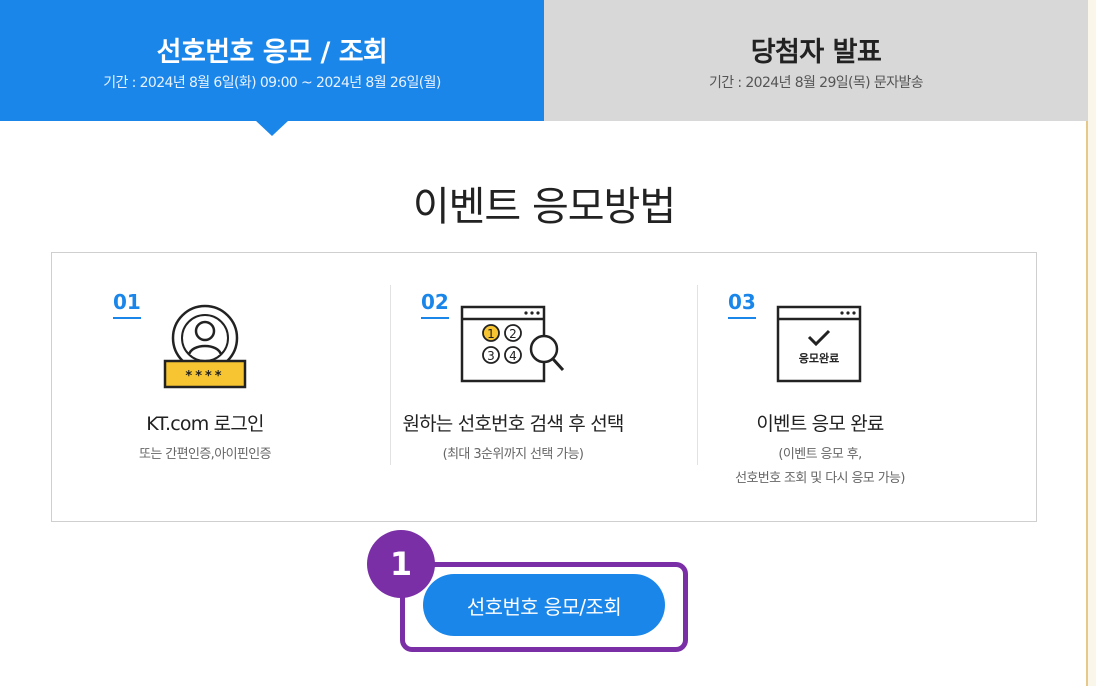 The image size is (1096, 686). I want to click on user-login-icon: ****, so click(205, 346).